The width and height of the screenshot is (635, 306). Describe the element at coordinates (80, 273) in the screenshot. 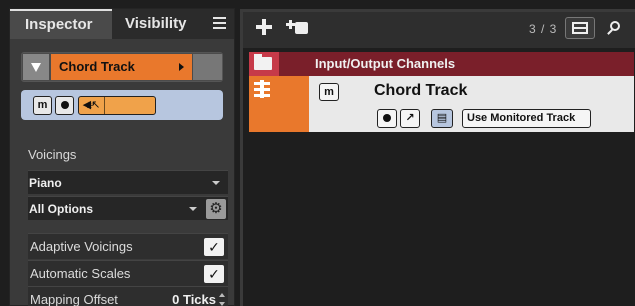

I see `automatic-scales-label: Automatic Scales` at that location.